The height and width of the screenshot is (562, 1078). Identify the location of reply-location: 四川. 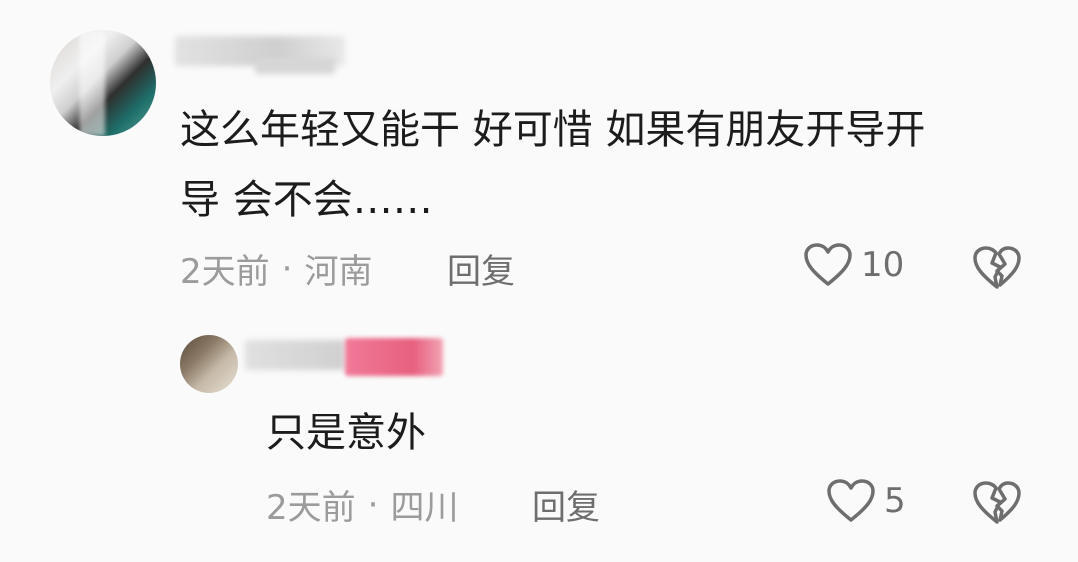
(424, 508).